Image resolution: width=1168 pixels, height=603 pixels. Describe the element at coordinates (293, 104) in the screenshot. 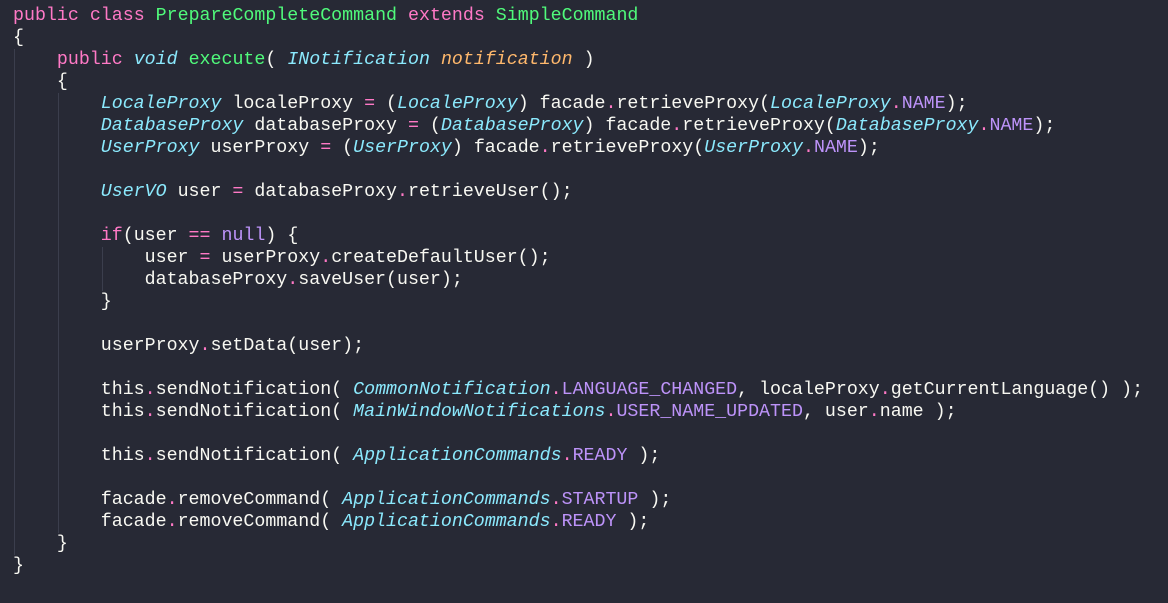

I see `code-token: localeProxy` at that location.